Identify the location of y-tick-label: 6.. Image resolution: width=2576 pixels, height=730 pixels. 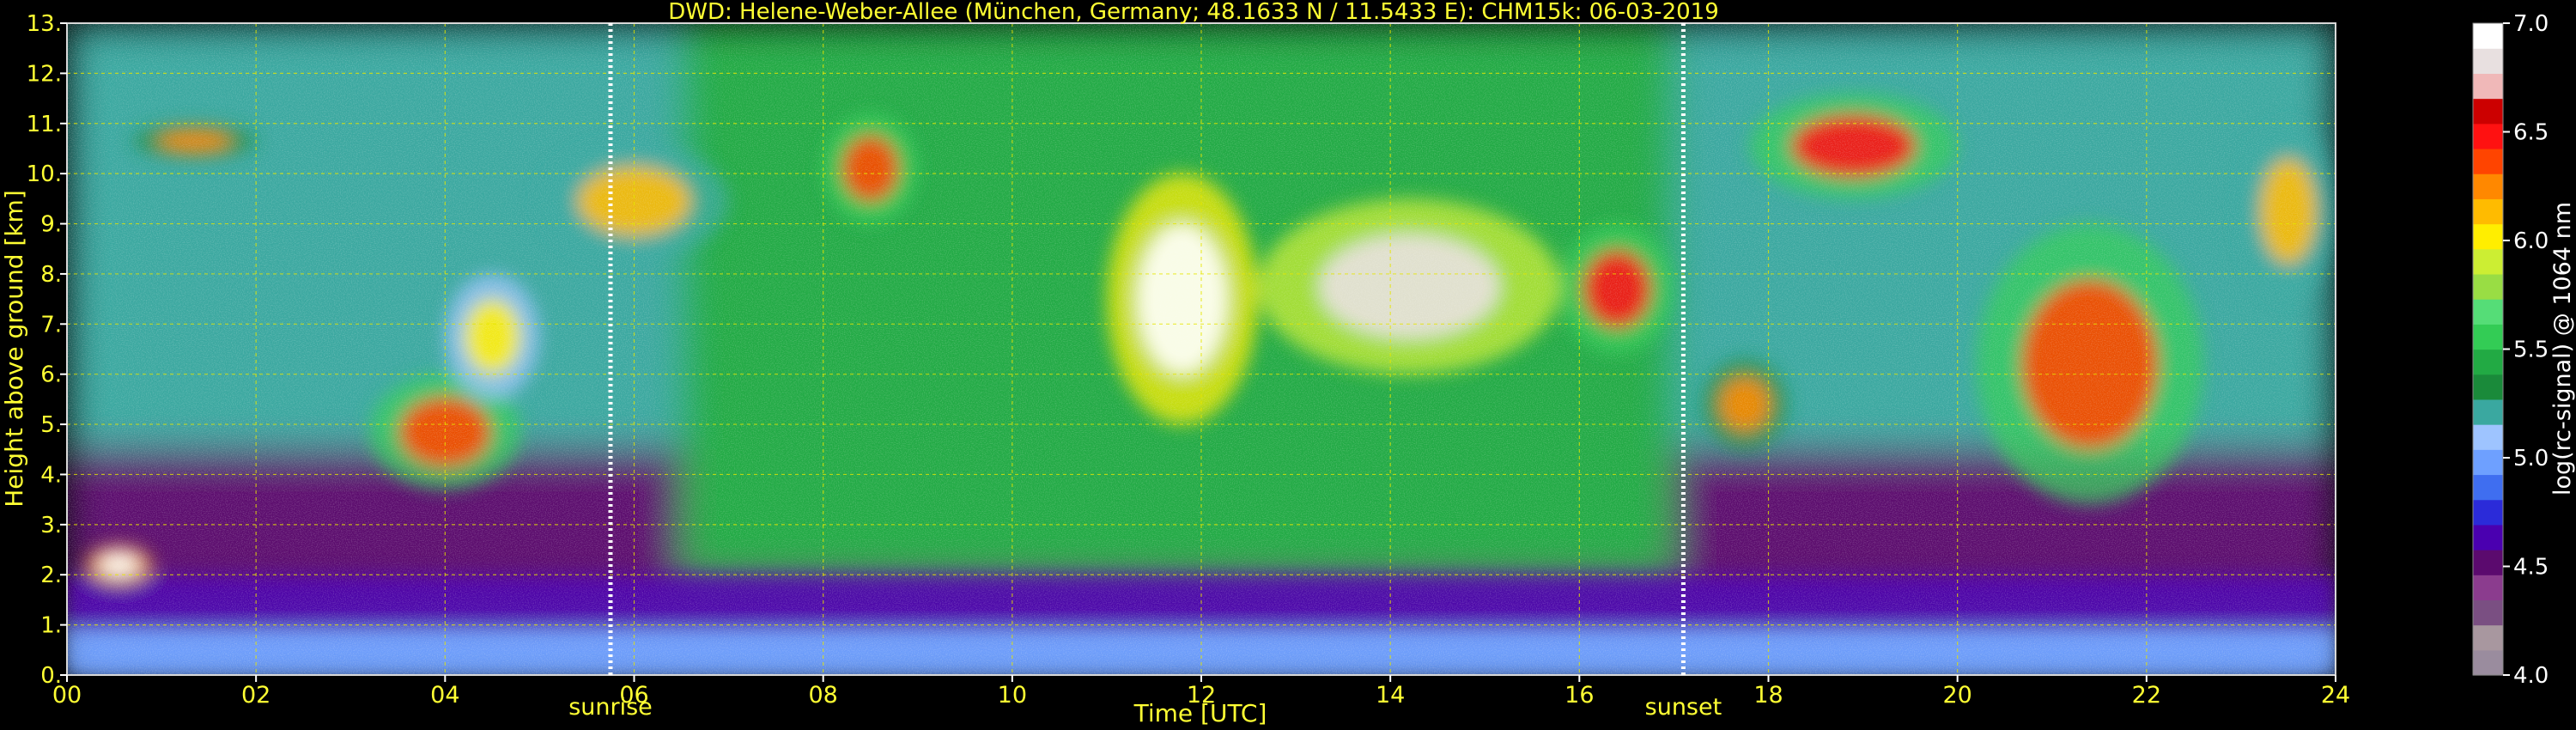
(51, 375).